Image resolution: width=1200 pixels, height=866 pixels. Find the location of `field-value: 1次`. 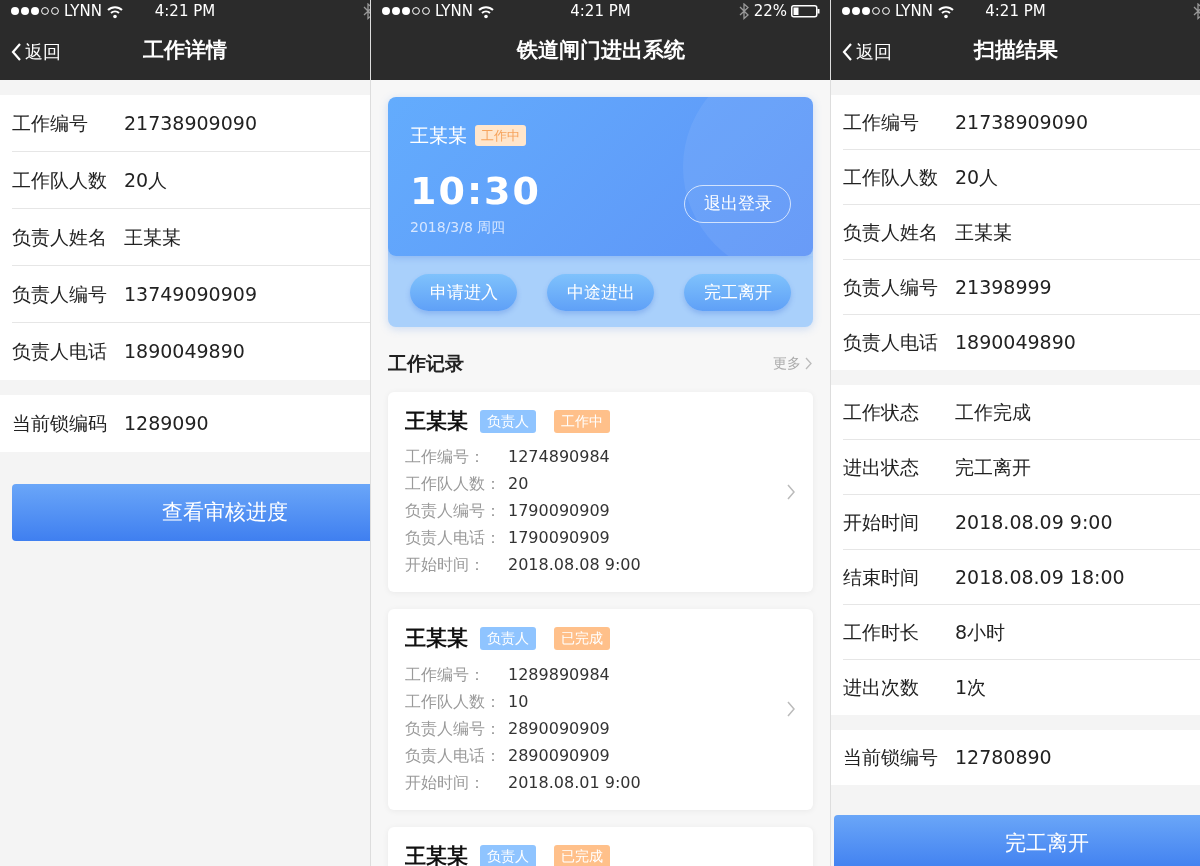

field-value: 1次 is located at coordinates (971, 688).